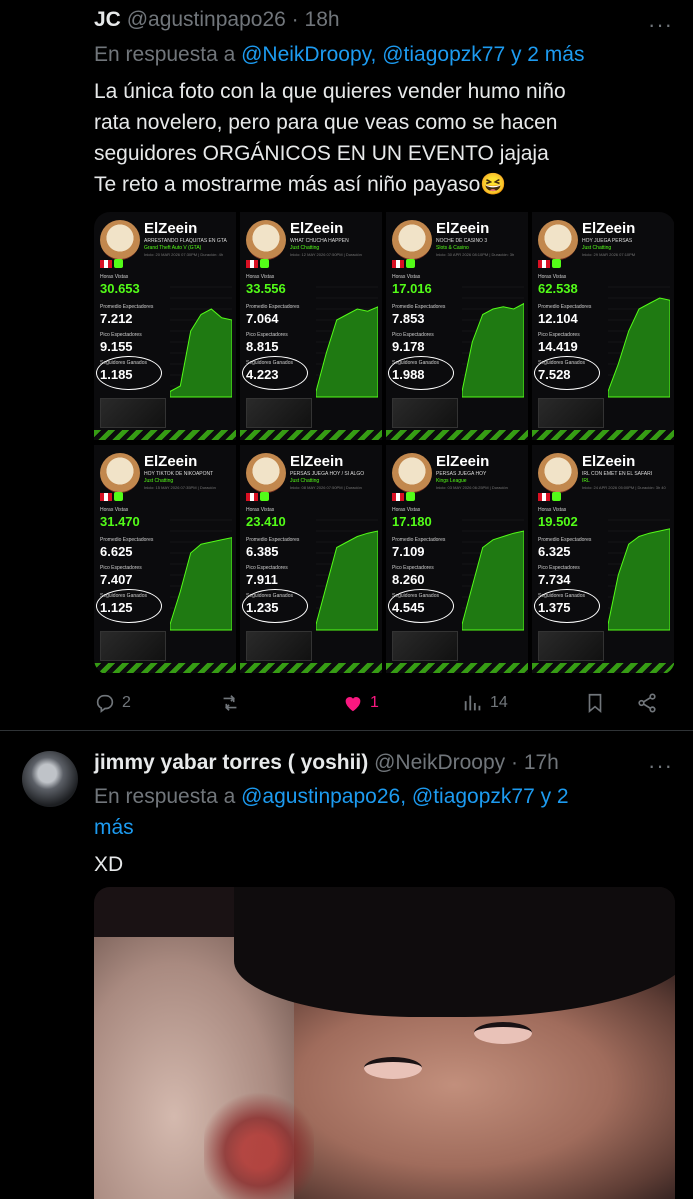  What do you see at coordinates (451, 481) in the screenshot?
I see `stream-category: Kings League` at bounding box center [451, 481].